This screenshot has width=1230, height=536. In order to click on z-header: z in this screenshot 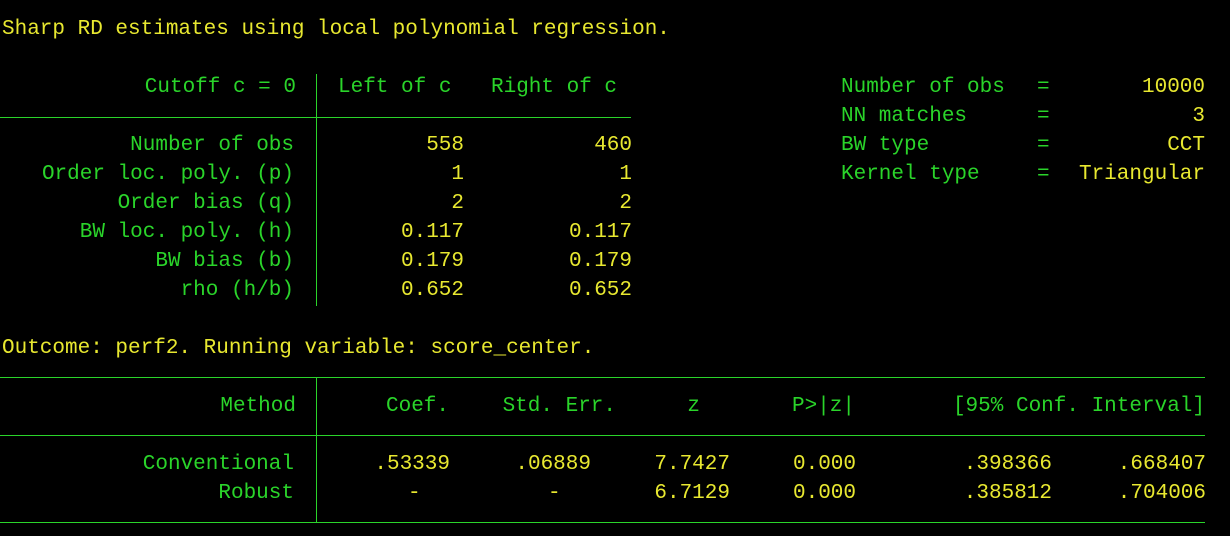, I will do `click(693, 406)`.